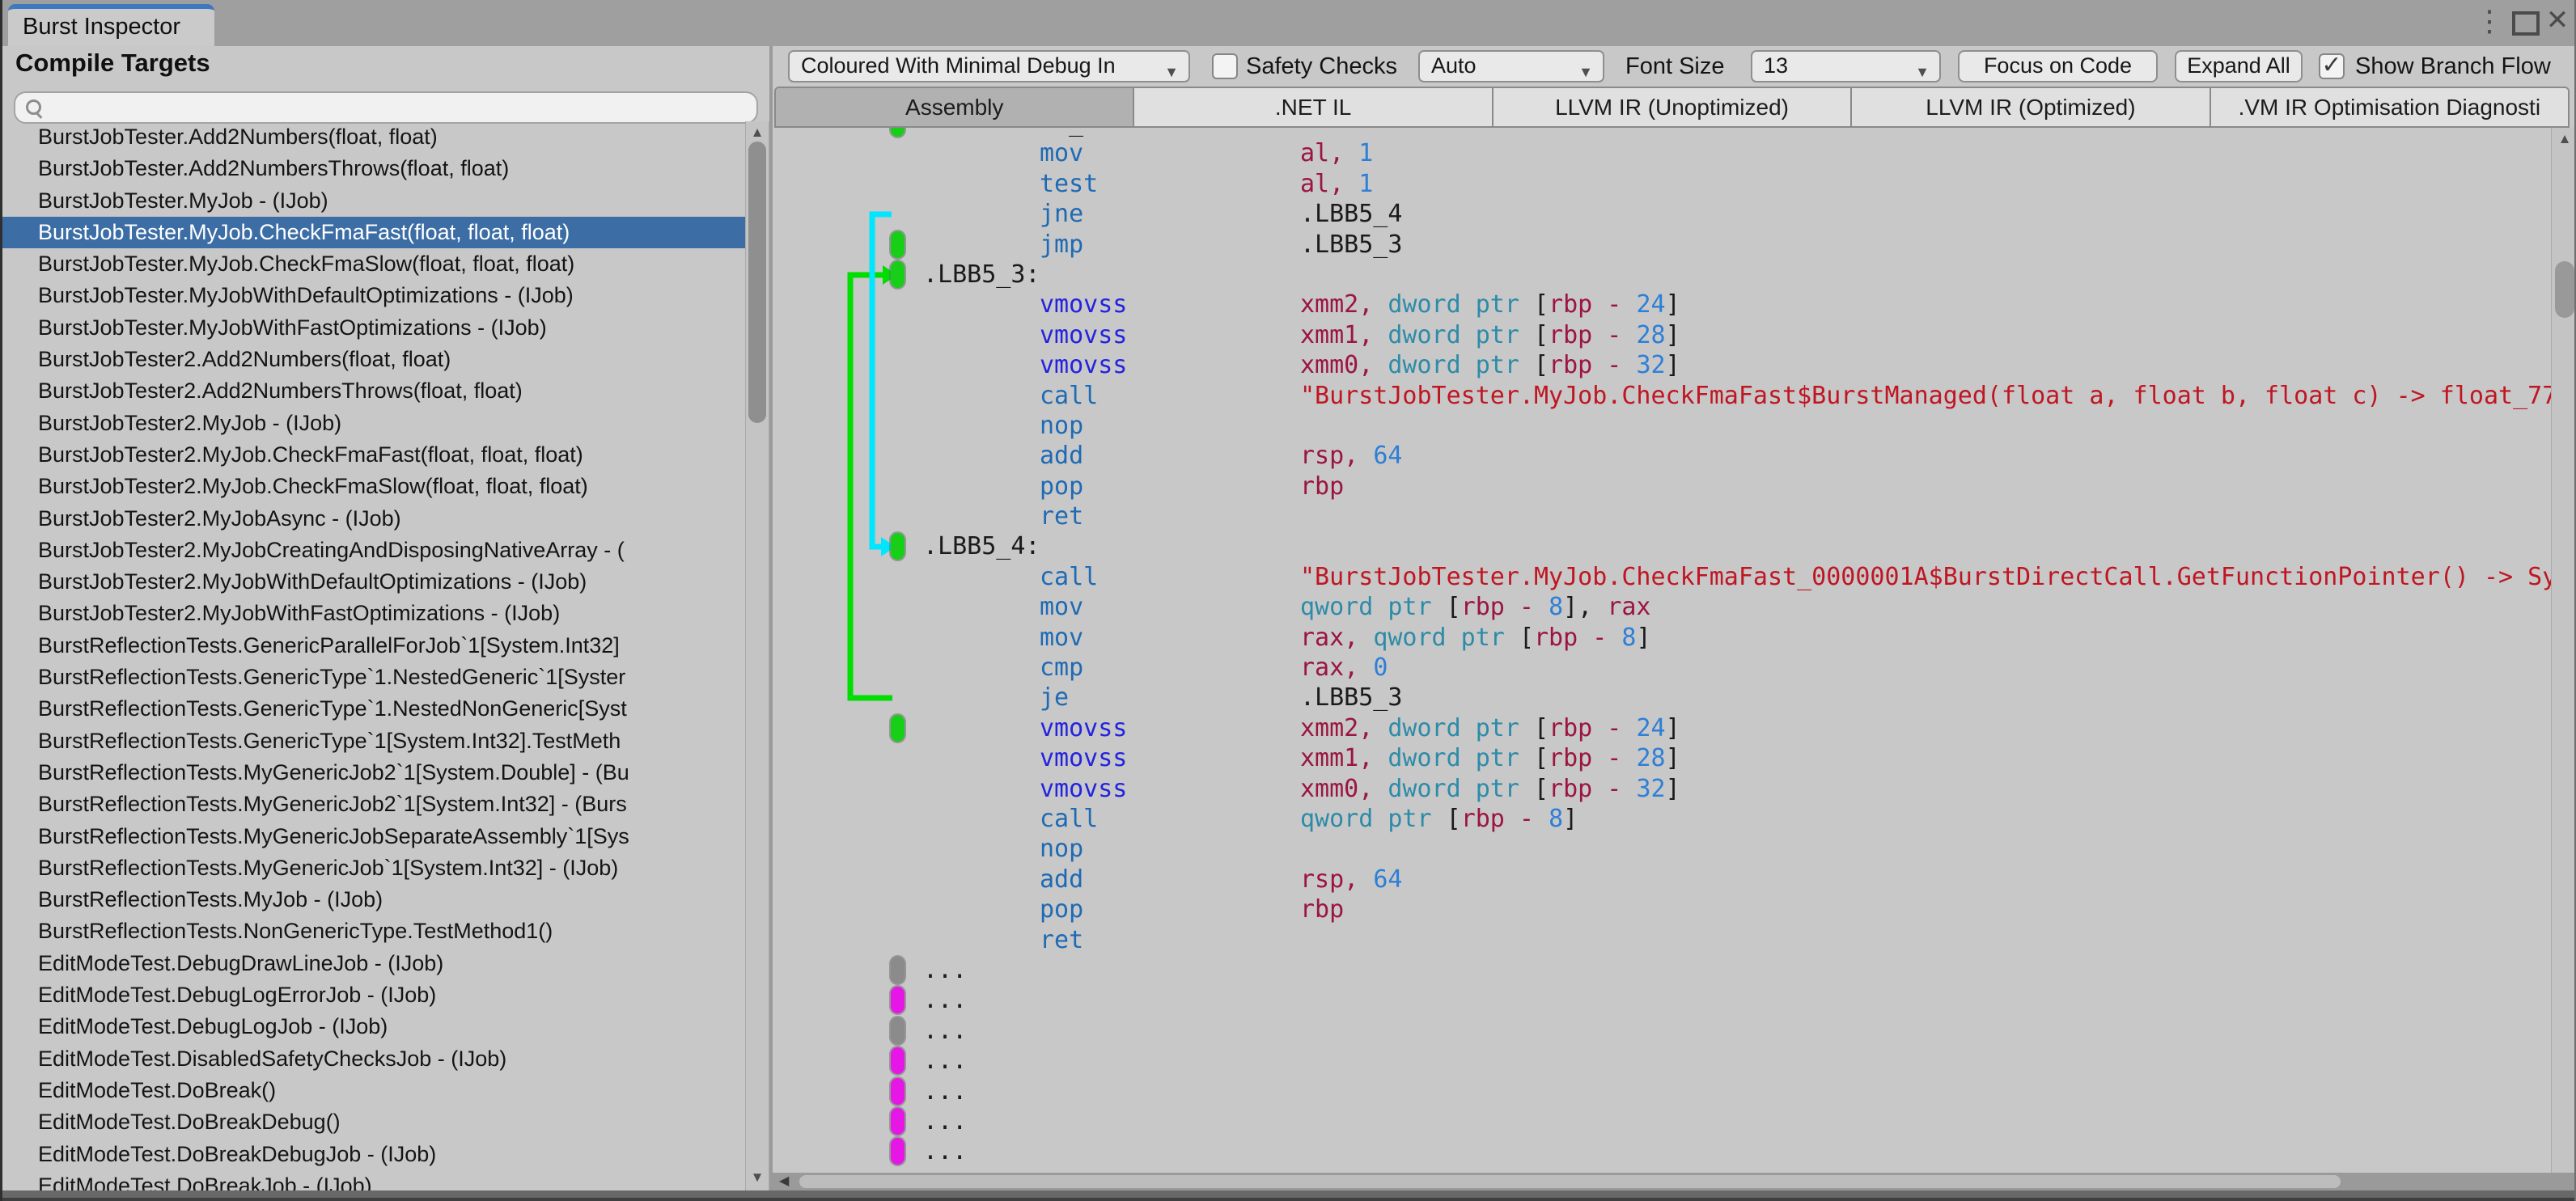 The width and height of the screenshot is (2576, 1201). I want to click on list-scrollbar: ▲ ▼, so click(757, 655).